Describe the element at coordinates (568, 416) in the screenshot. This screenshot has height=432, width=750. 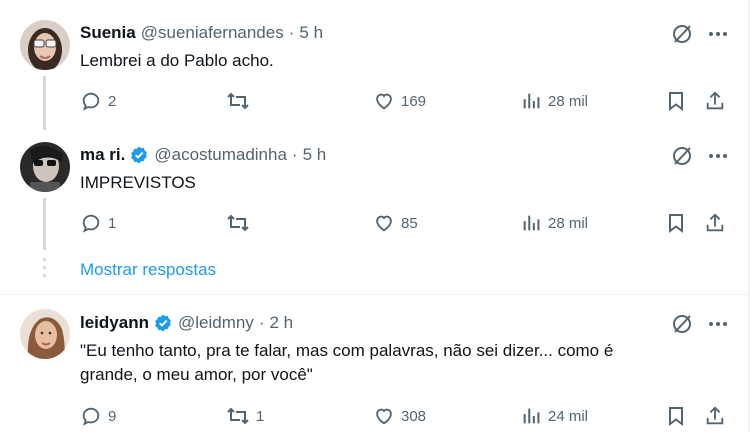
I see `views-count: 24 mil` at that location.